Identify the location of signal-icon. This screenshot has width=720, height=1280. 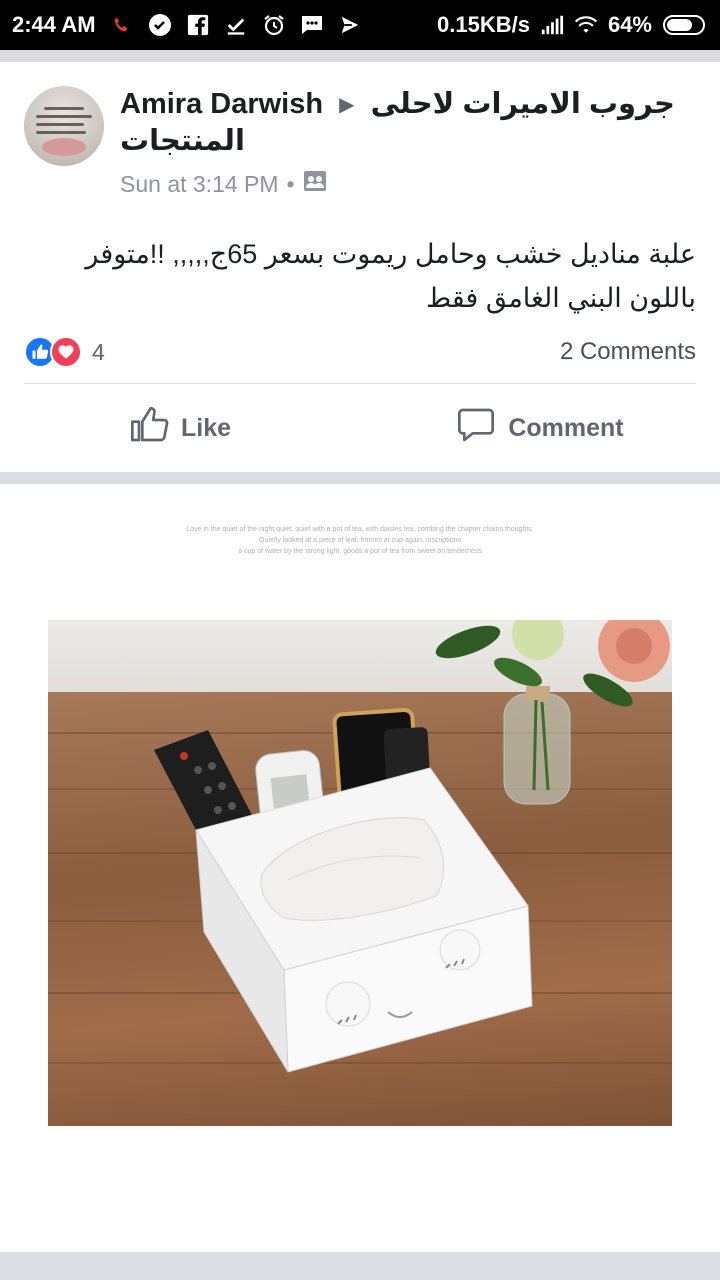
(552, 25).